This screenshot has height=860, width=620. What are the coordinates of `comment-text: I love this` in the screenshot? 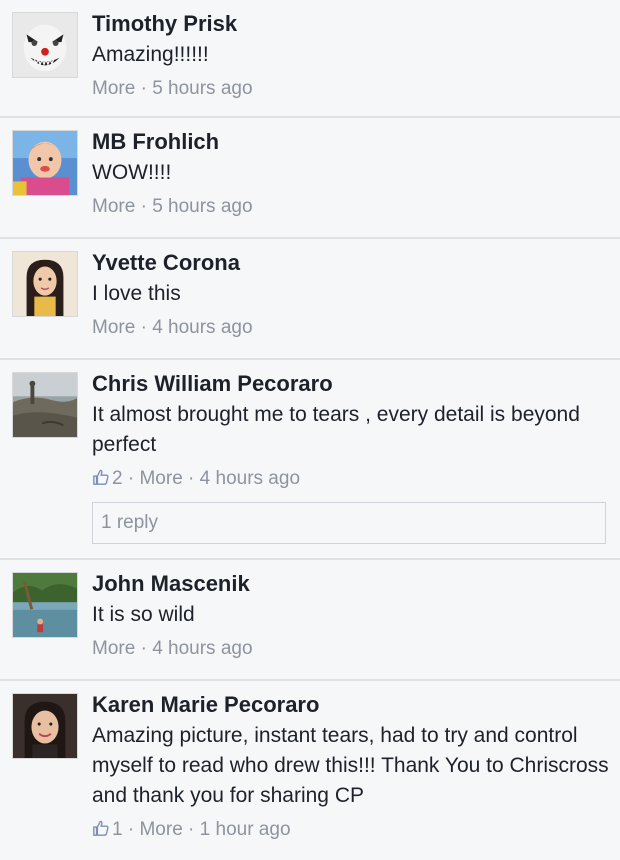 It's located at (136, 293).